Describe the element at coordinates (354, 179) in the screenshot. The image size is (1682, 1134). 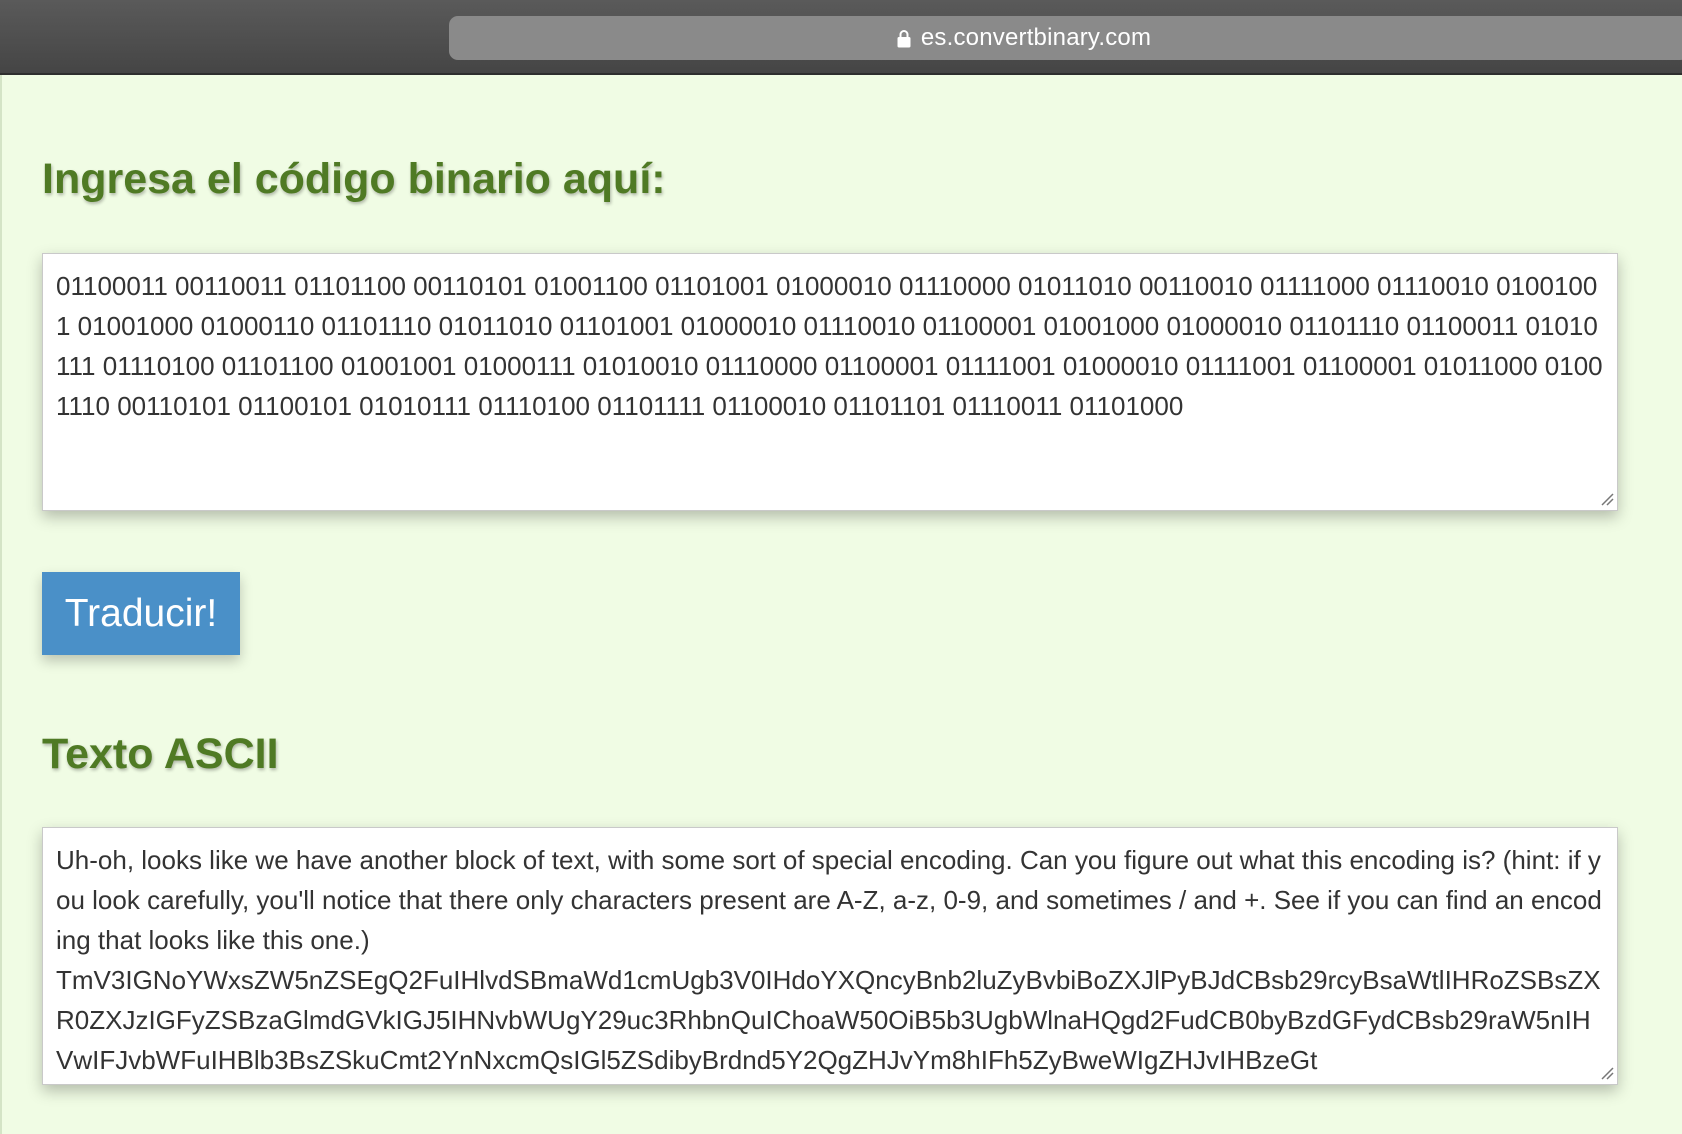
I see `input-heading: Ingresa el código binario aquí:` at that location.